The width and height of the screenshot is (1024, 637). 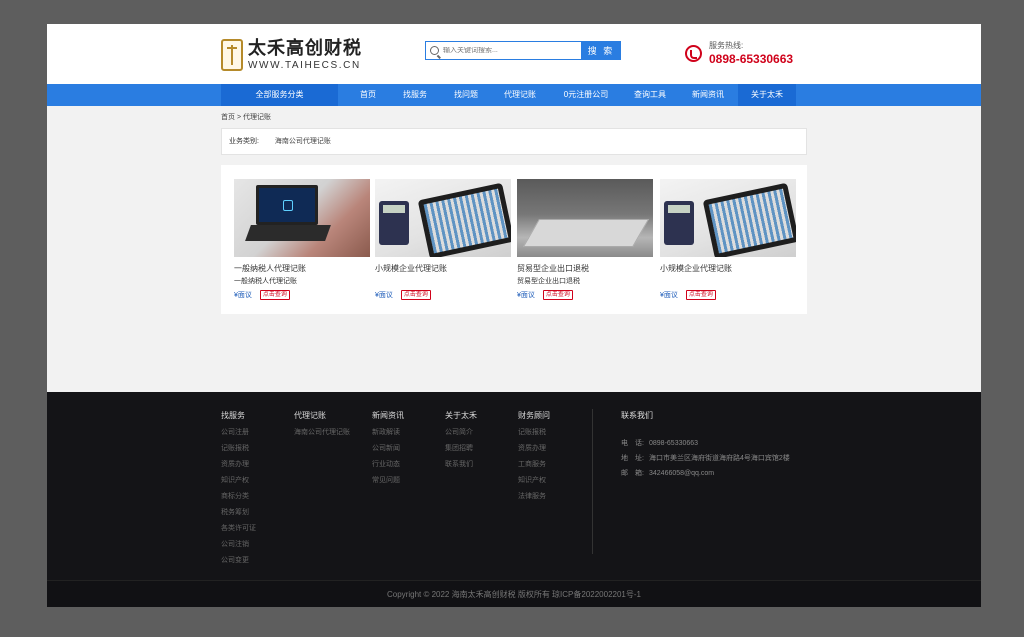 I want to click on search-icon, so click(x=434, y=50).